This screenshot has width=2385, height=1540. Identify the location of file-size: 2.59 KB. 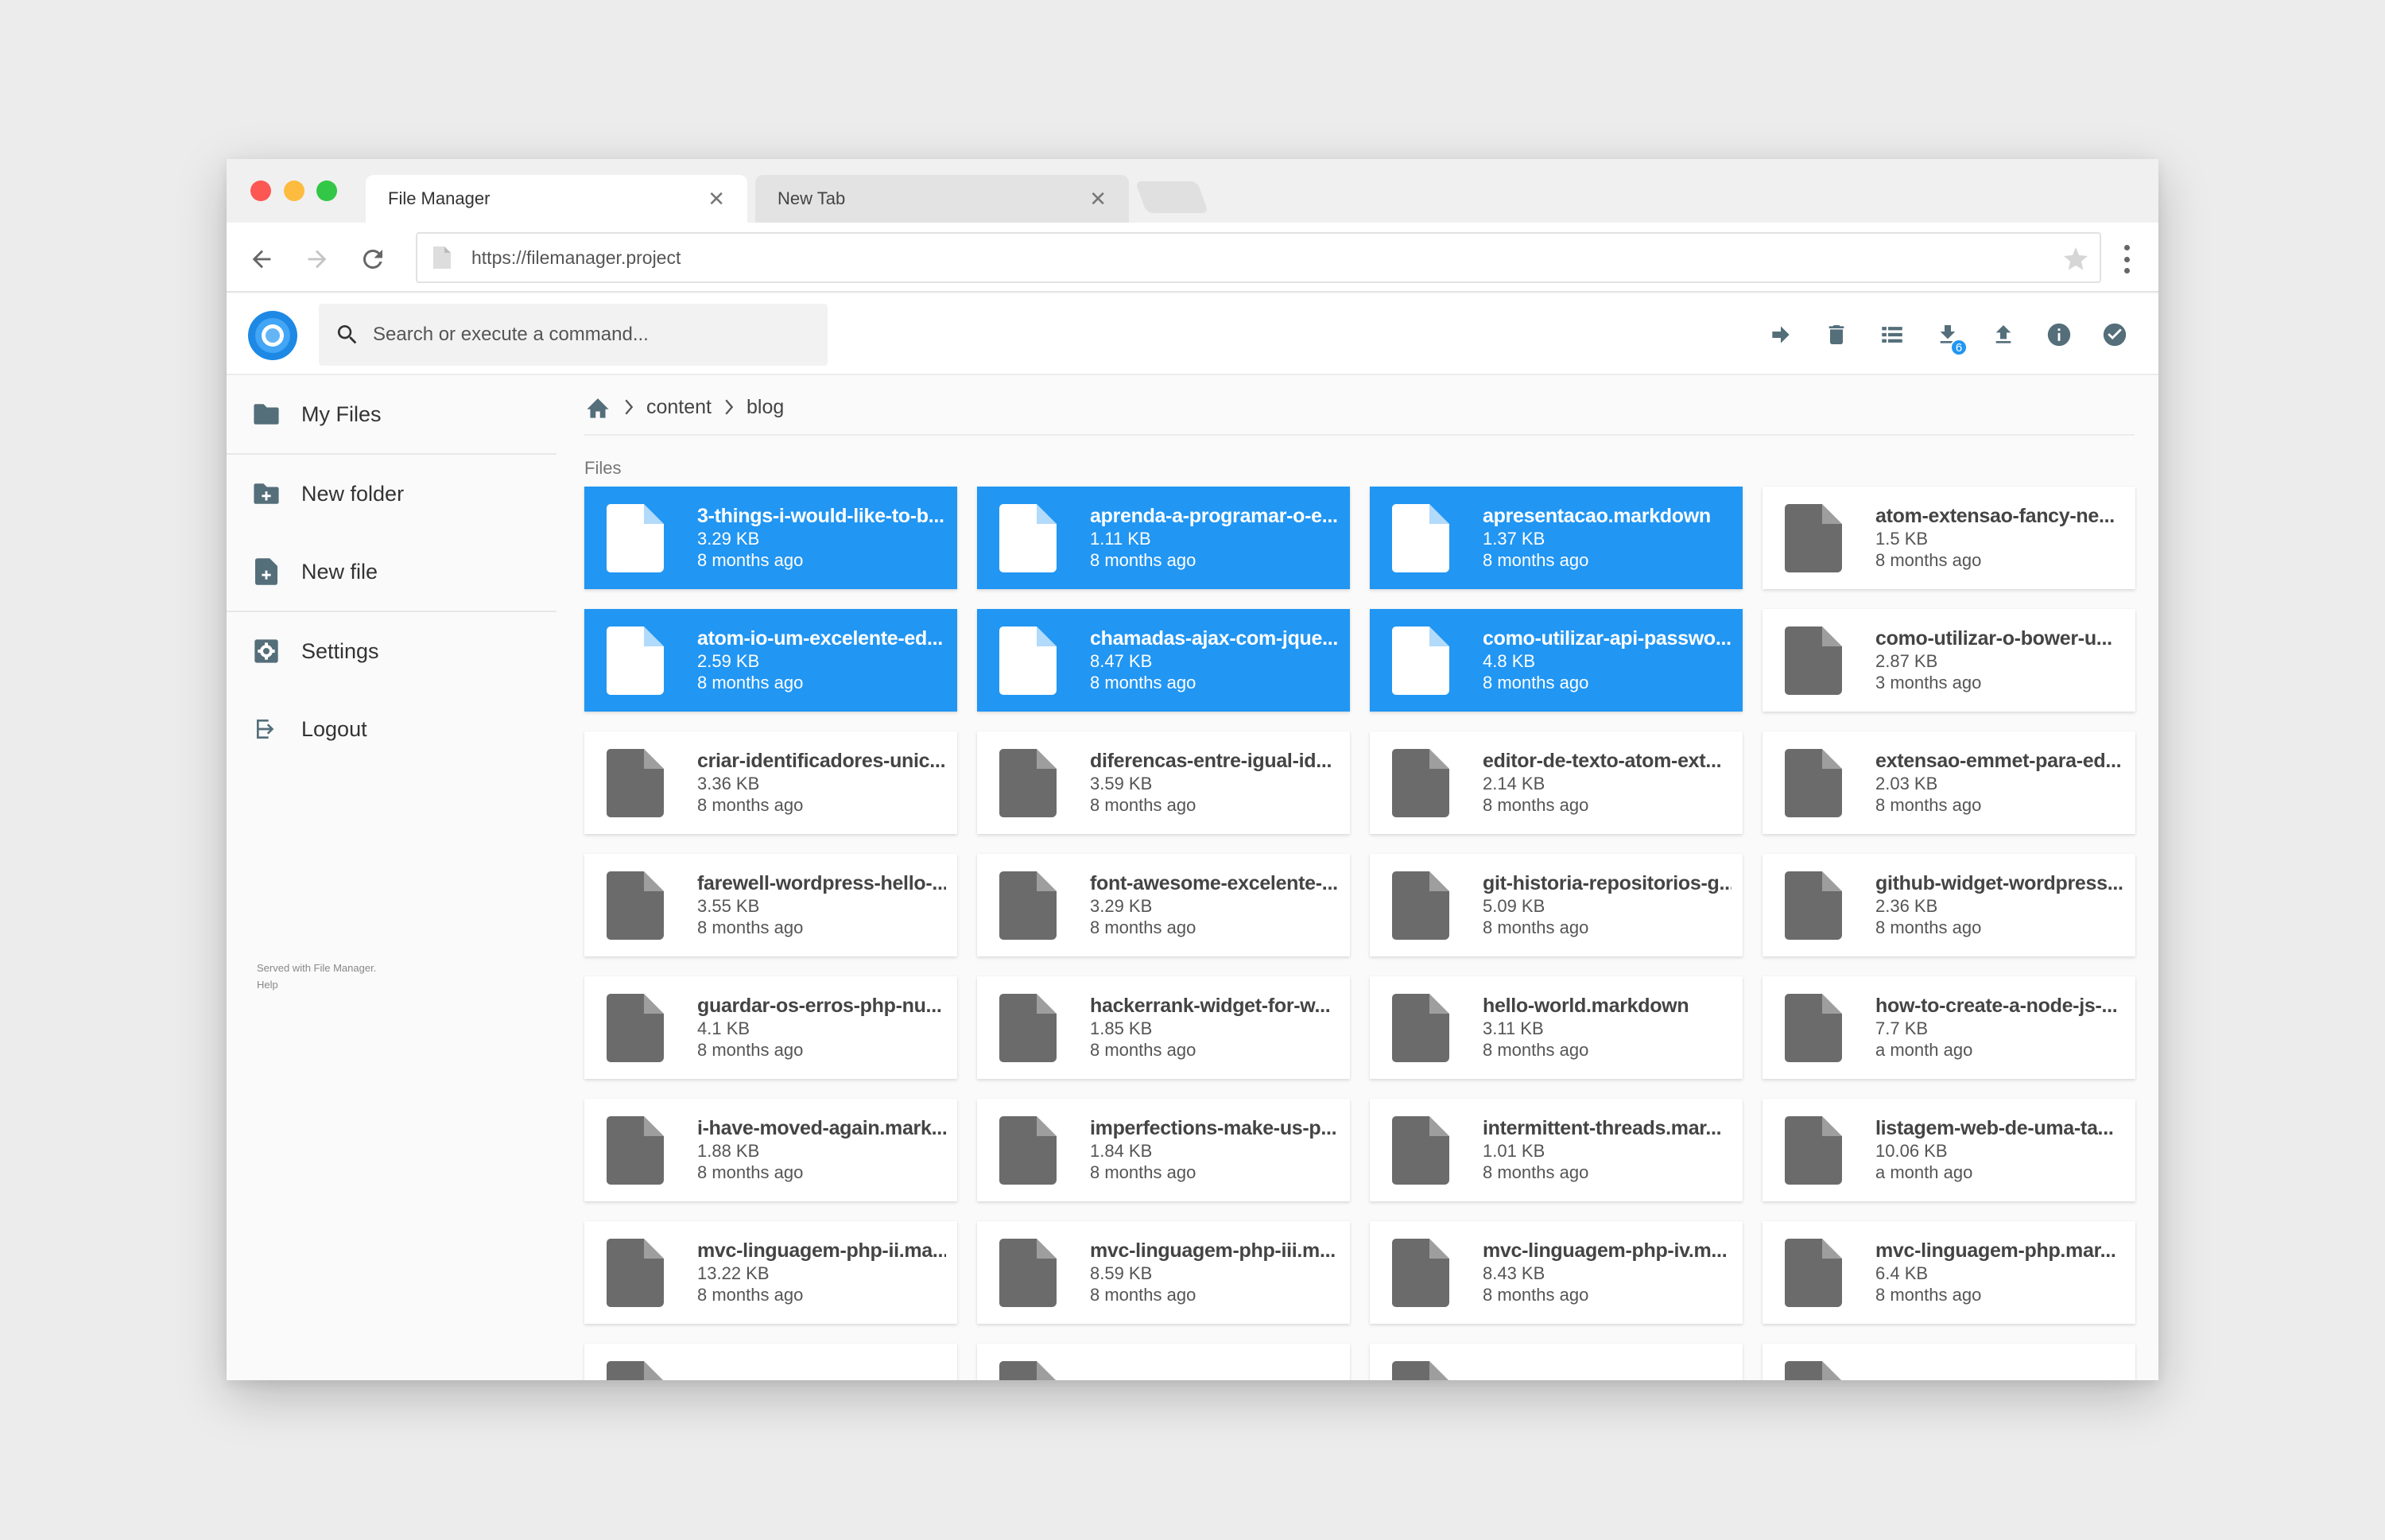
(728, 661).